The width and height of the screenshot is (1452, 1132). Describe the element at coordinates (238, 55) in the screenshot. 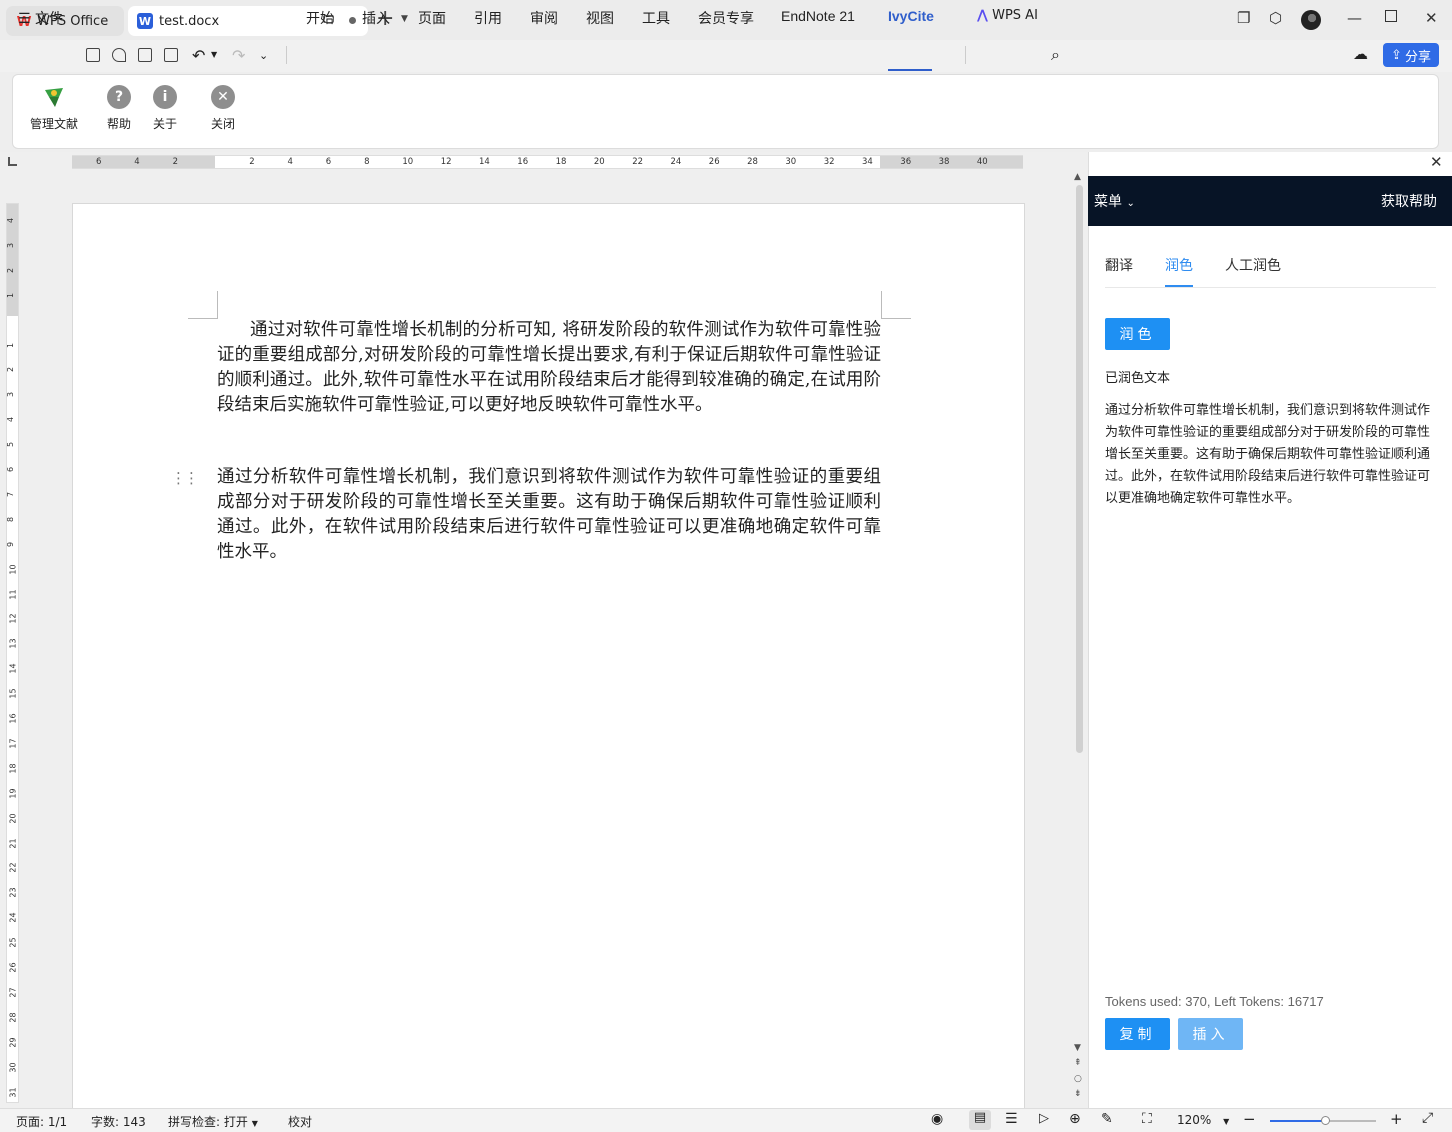

I see `redo-icon: ↷` at that location.